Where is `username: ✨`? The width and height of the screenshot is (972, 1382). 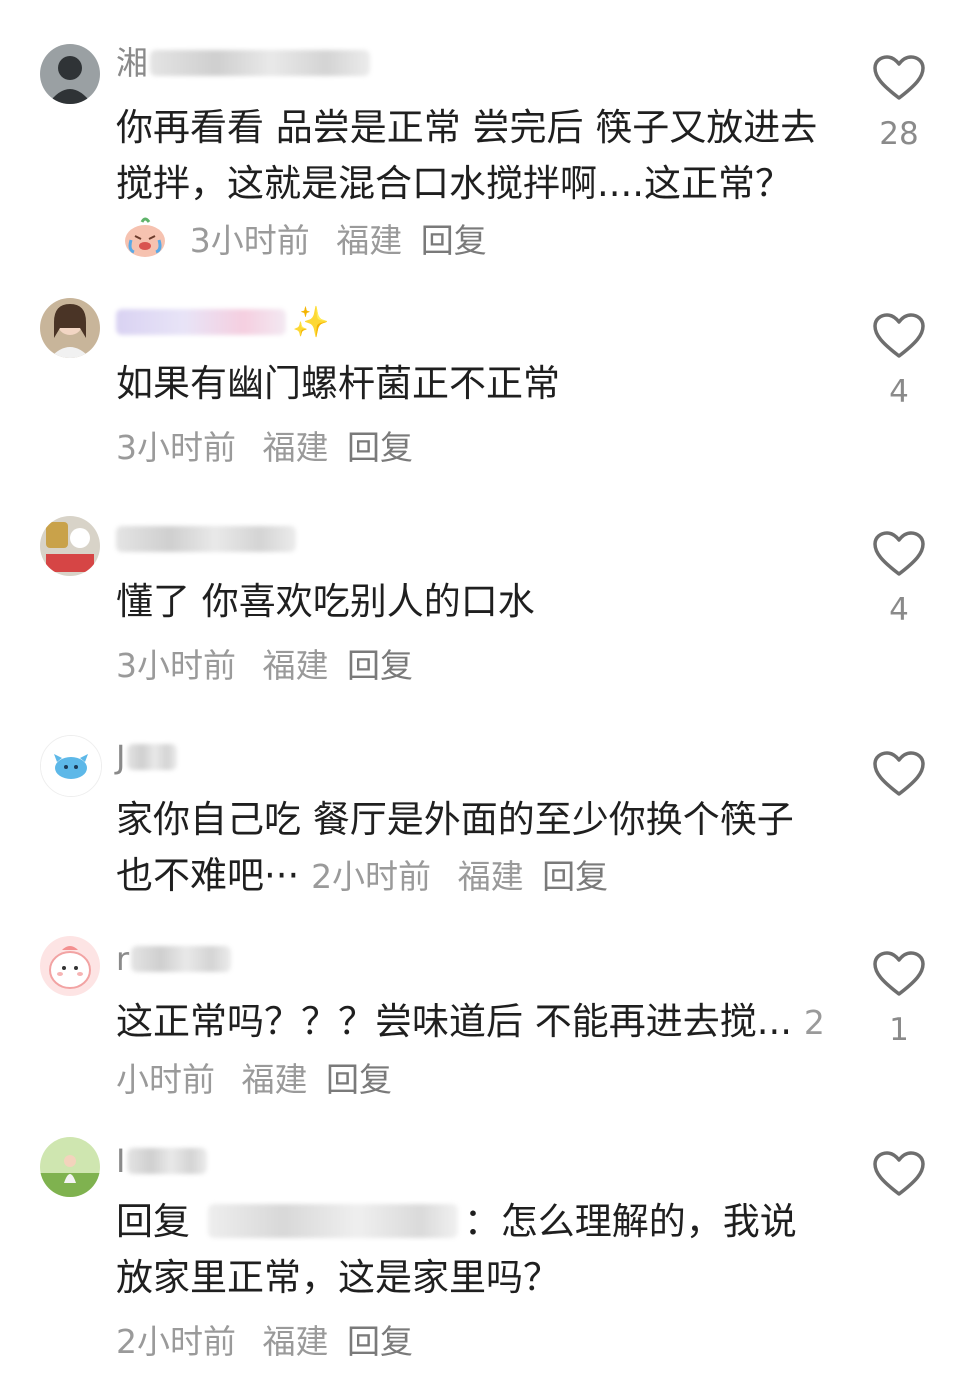 username: ✨ is located at coordinates (223, 322).